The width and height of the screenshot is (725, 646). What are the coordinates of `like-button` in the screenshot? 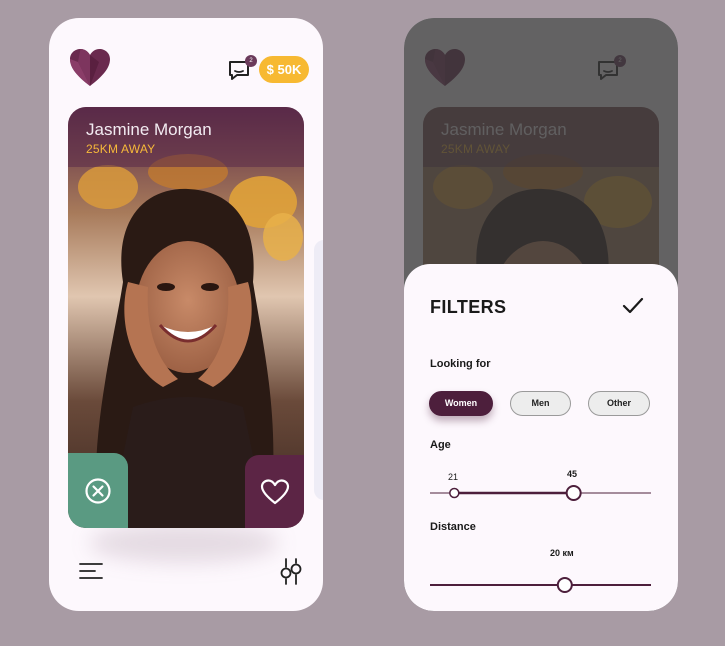 It's located at (274, 491).